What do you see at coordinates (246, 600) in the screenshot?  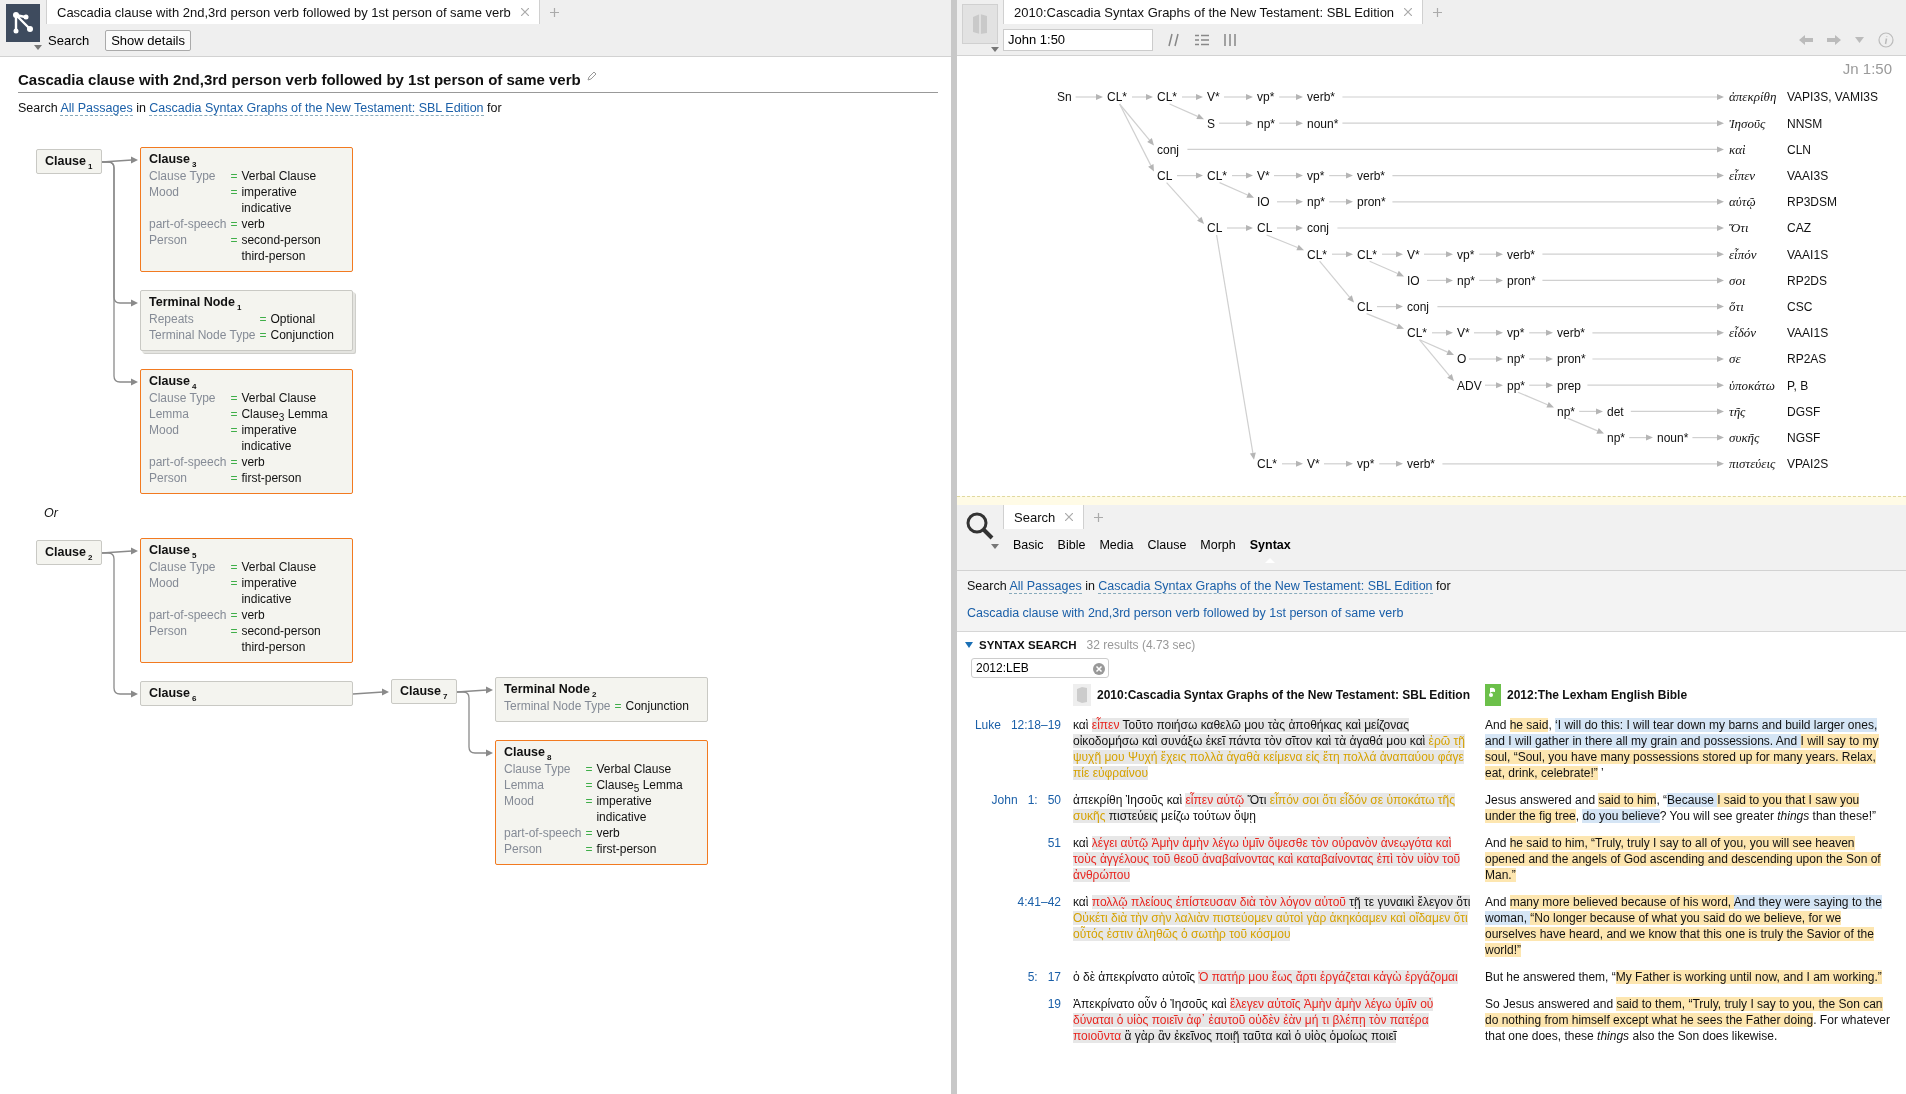 I see `query-node: Clause $_{5}$ Clause Type = Verbal Clause Mood = imperative indicative part-of-speech = verb Person = second-person third-person` at bounding box center [246, 600].